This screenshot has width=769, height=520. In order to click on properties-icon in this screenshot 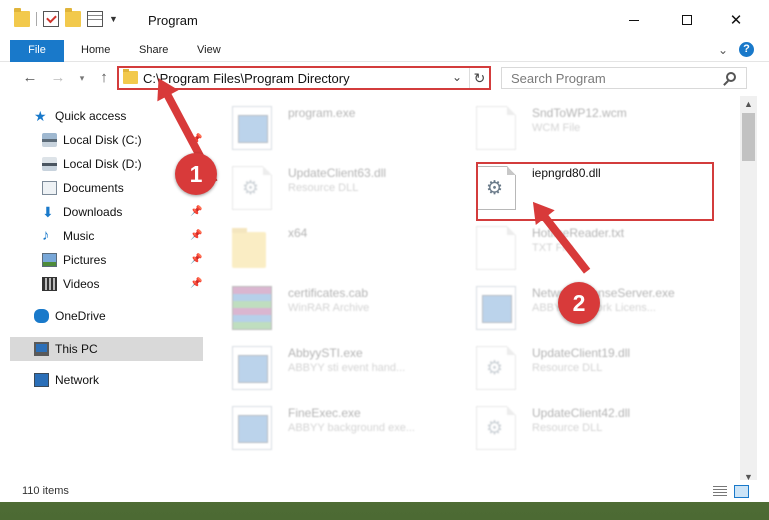, I will do `click(95, 19)`.